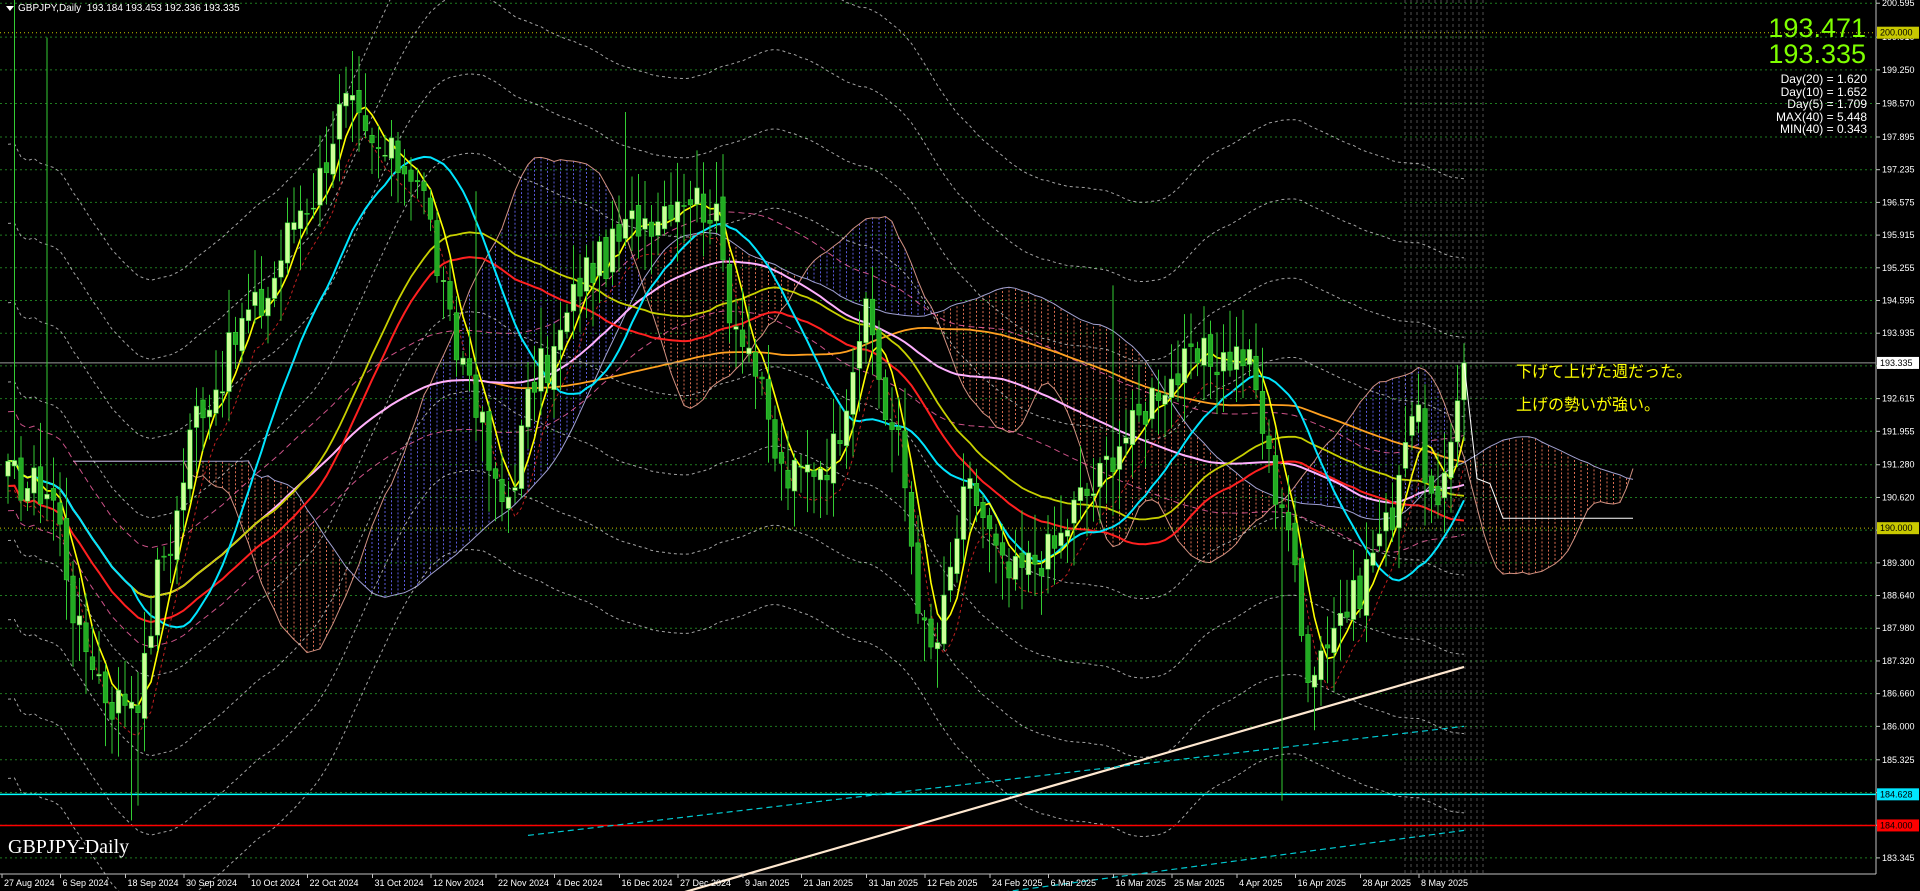 This screenshot has height=891, width=1920. Describe the element at coordinates (1896, 363) in the screenshot. I see `price-label-text: 193.335` at that location.